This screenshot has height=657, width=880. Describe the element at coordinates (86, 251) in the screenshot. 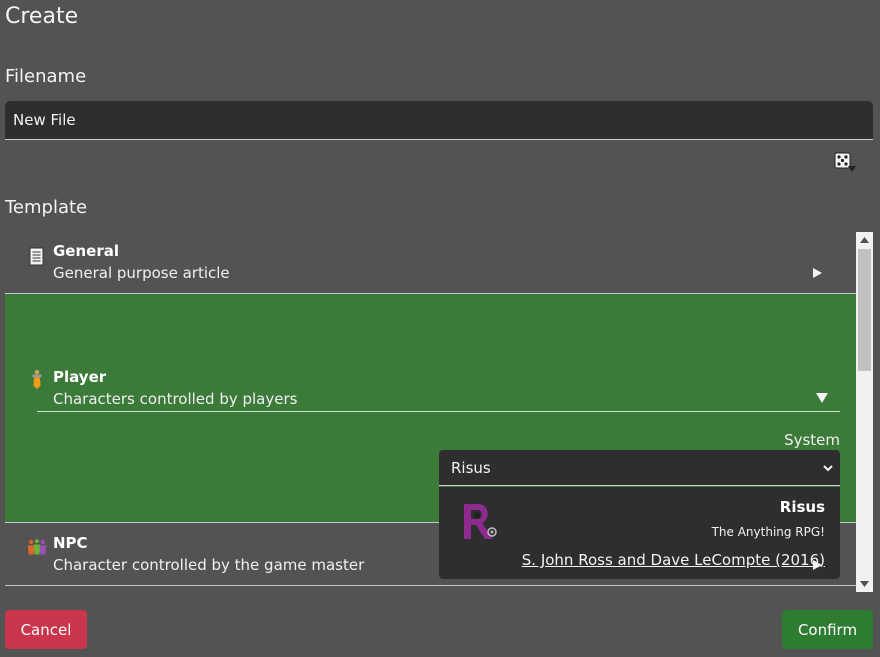

I see `template-item-title: General` at that location.